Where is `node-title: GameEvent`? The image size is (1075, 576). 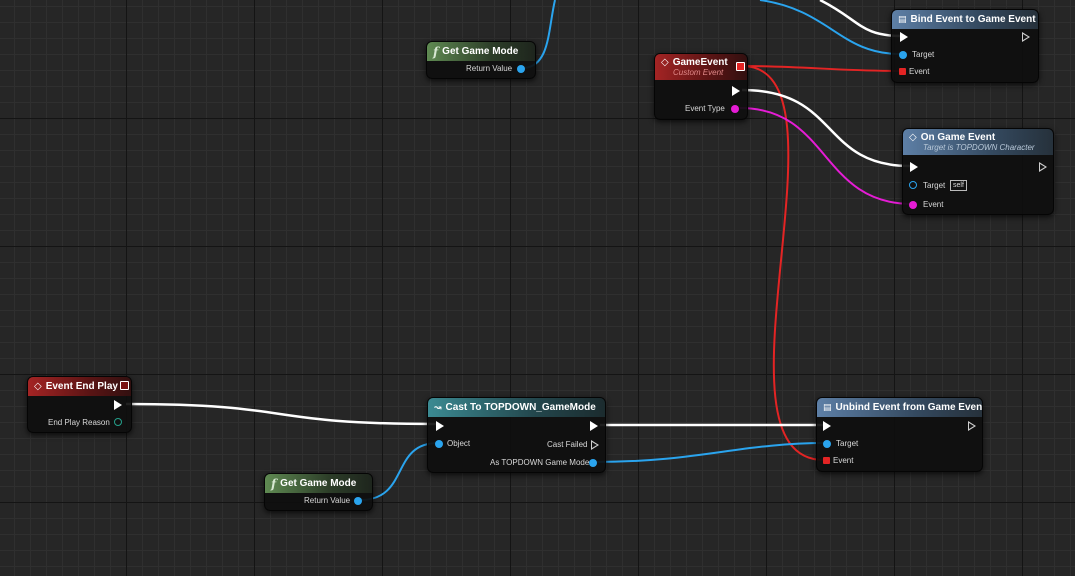 node-title: GameEvent is located at coordinates (700, 62).